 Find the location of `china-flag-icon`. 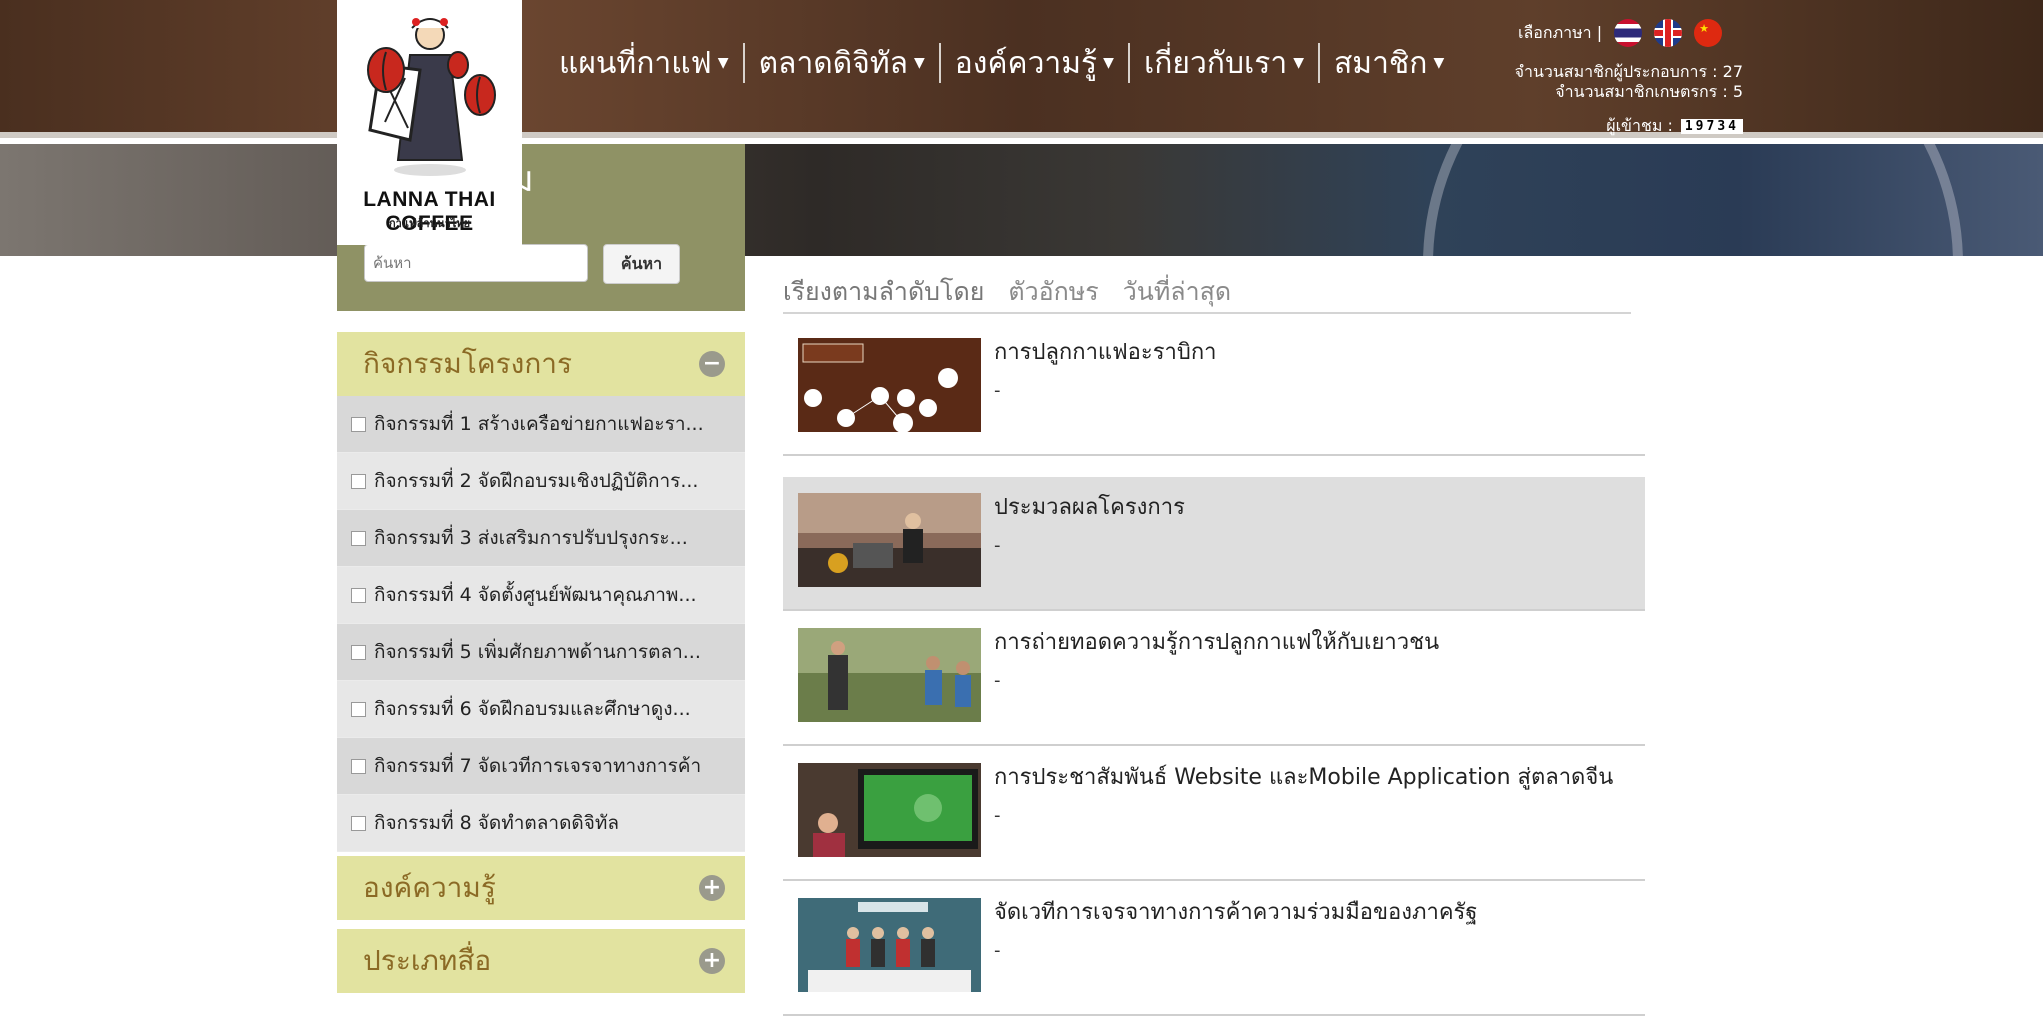

china-flag-icon is located at coordinates (1708, 33).